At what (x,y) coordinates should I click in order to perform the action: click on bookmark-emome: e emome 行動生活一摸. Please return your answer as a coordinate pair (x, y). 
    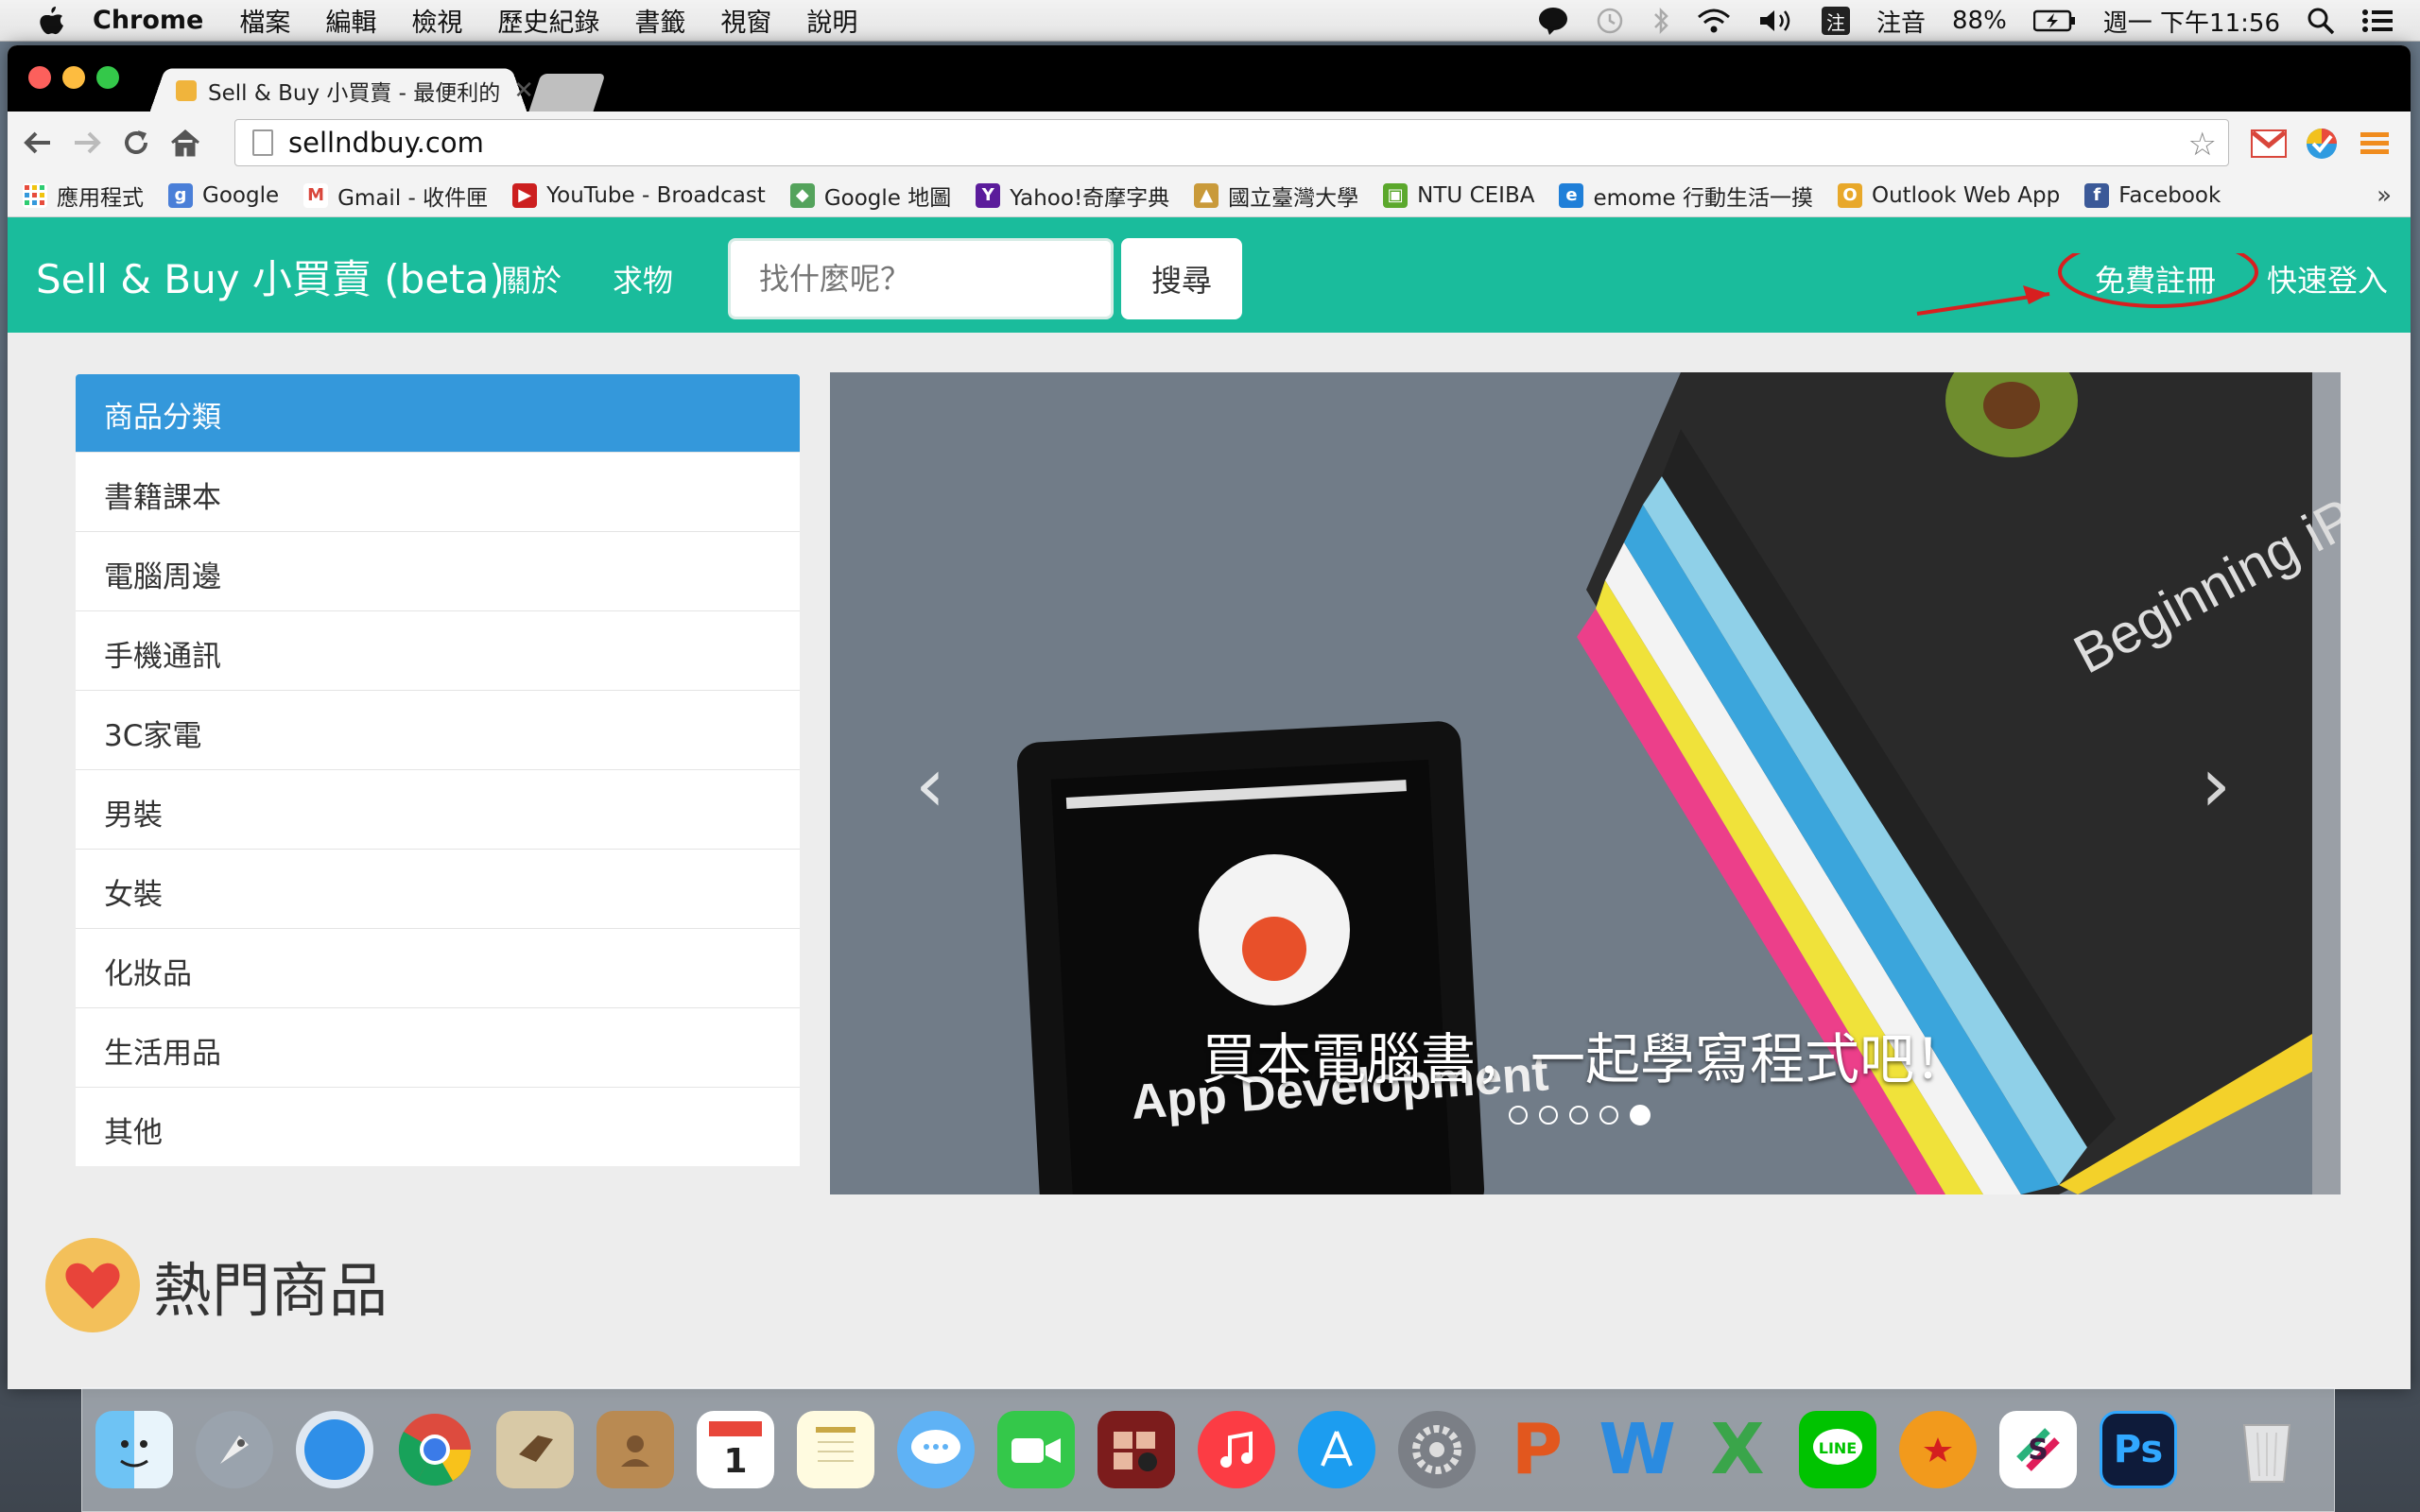
    Looking at the image, I should click on (1686, 196).